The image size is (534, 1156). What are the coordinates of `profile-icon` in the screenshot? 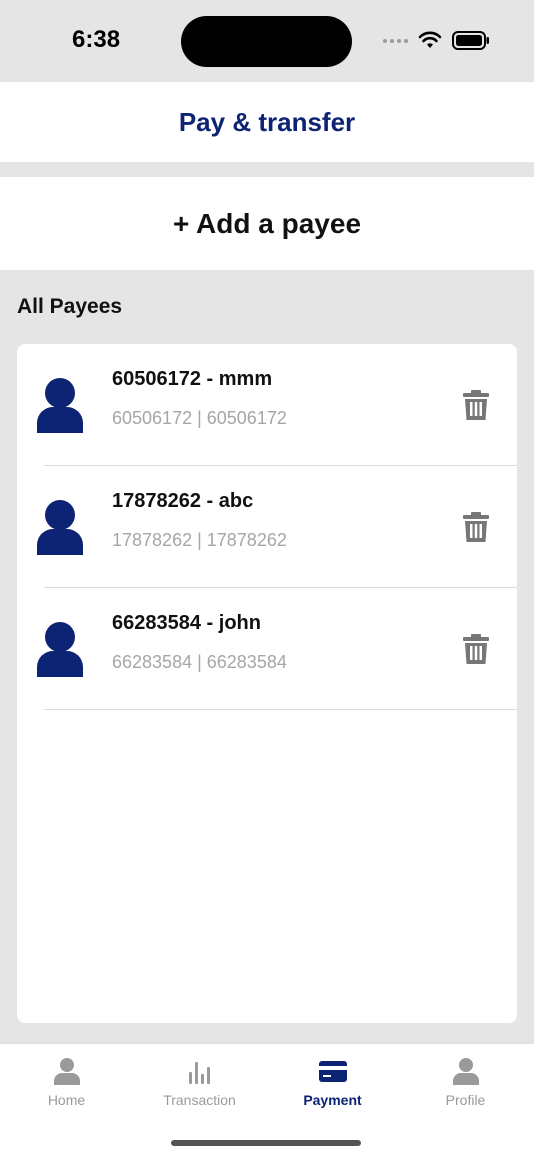 It's located at (465, 1071).